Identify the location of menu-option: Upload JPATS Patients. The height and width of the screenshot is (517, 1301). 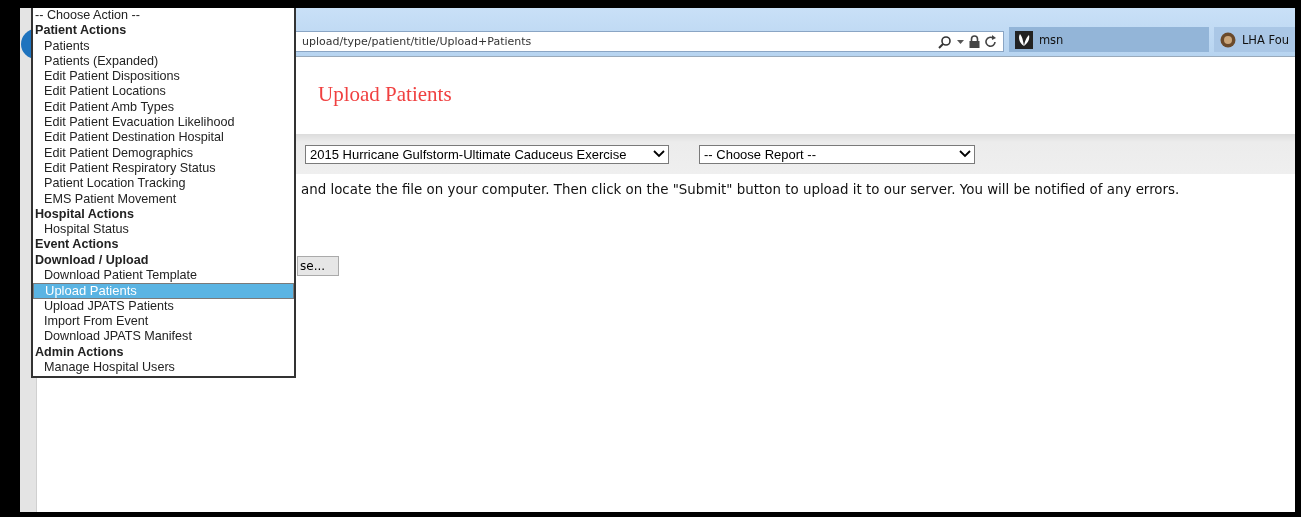
(163, 306).